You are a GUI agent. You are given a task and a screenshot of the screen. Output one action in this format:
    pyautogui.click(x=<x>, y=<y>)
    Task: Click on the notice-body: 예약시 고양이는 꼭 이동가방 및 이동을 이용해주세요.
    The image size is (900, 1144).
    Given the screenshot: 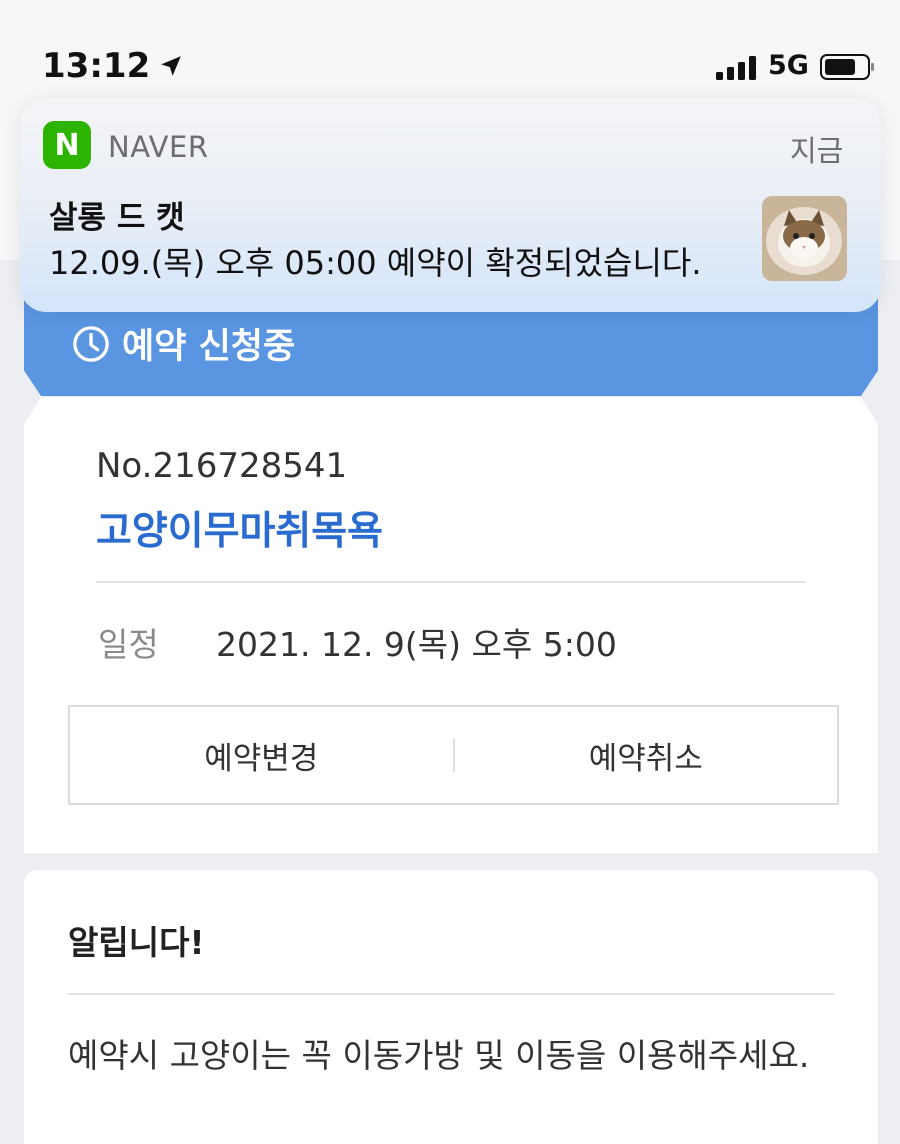 What is the action you would take?
    pyautogui.click(x=439, y=1055)
    